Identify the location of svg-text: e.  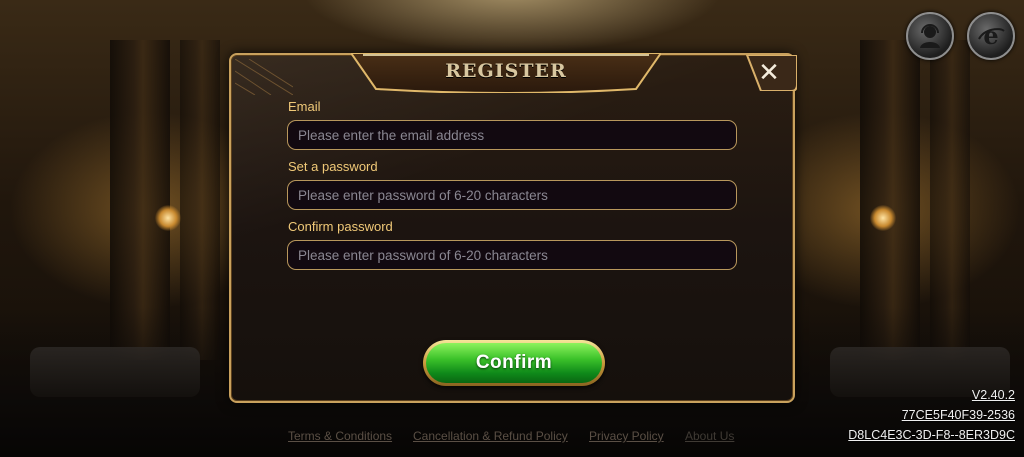
(990, 35).